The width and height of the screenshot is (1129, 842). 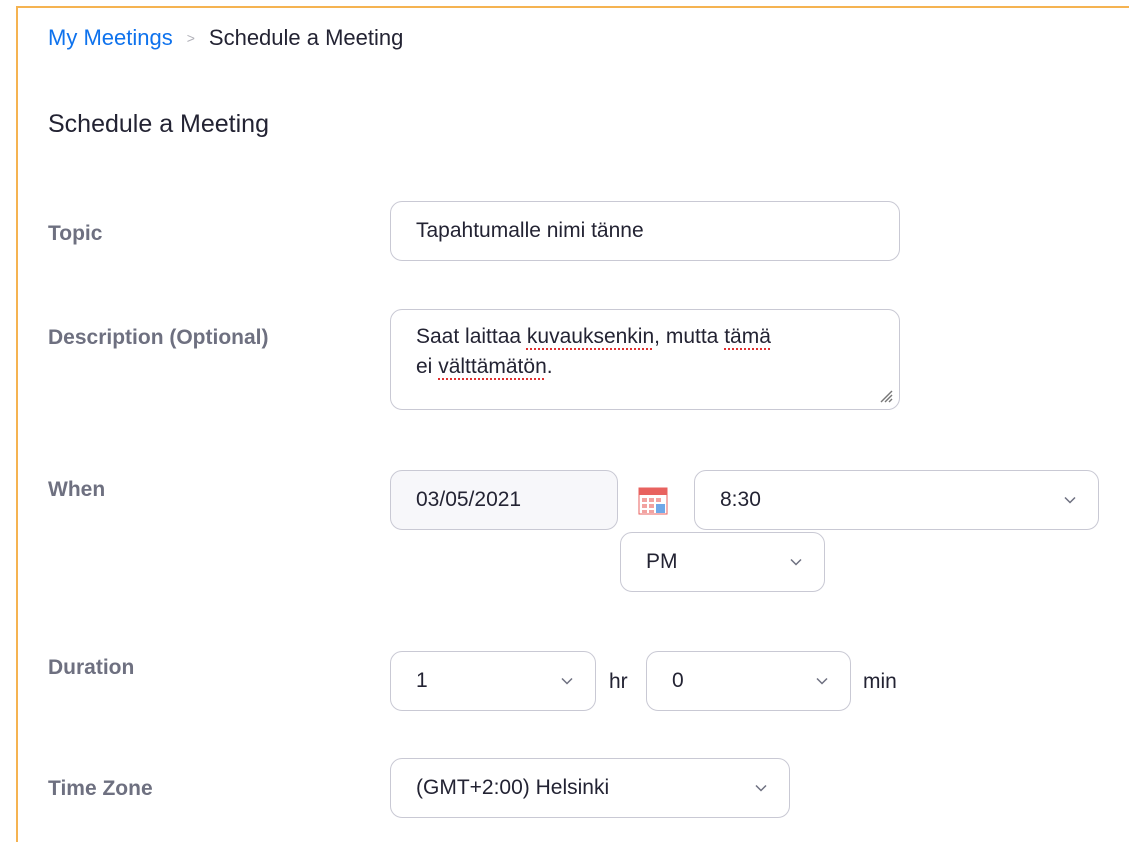 What do you see at coordinates (158, 337) in the screenshot?
I see `description-label: Description (Optional)` at bounding box center [158, 337].